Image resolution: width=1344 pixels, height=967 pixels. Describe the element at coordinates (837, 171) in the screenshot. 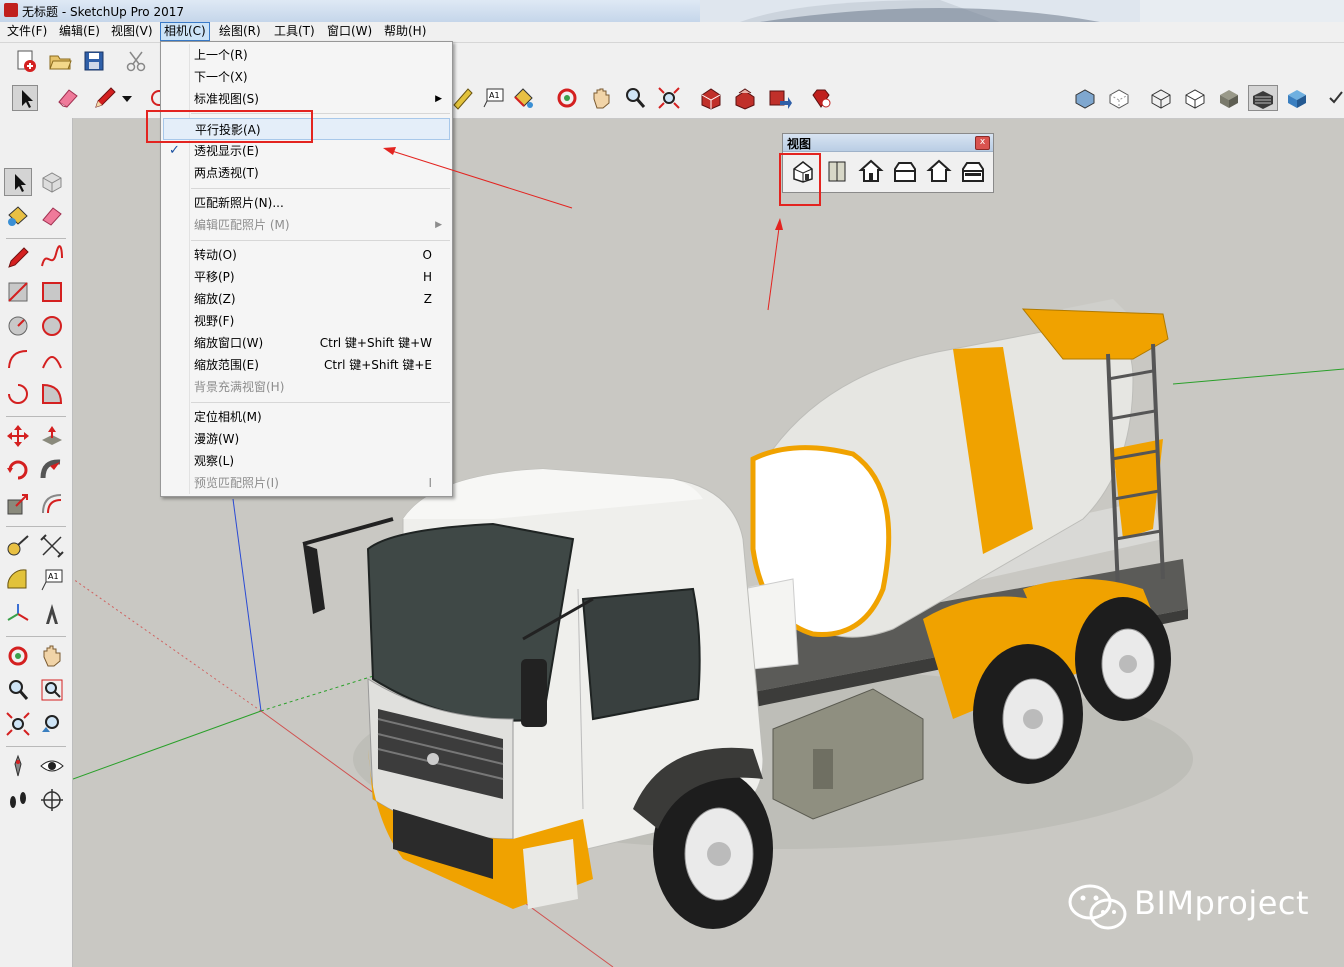

I see `top-view-button` at that location.